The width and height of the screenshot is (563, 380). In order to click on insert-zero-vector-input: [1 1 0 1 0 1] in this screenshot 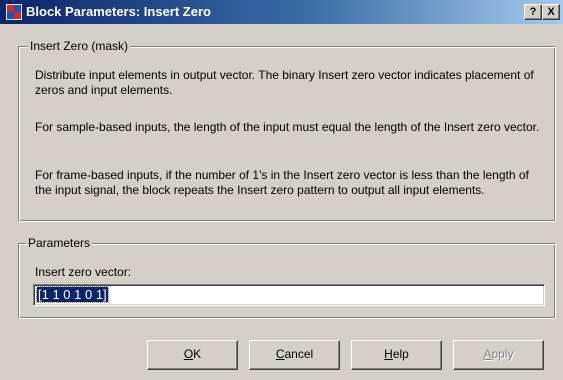, I will do `click(289, 295)`.